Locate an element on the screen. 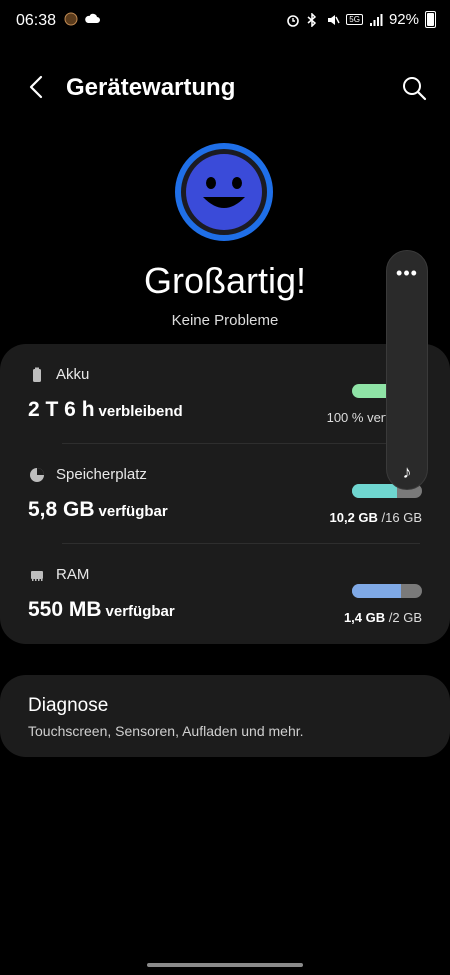 This screenshot has width=450, height=975. more-options-icon: ••• is located at coordinates (407, 273).